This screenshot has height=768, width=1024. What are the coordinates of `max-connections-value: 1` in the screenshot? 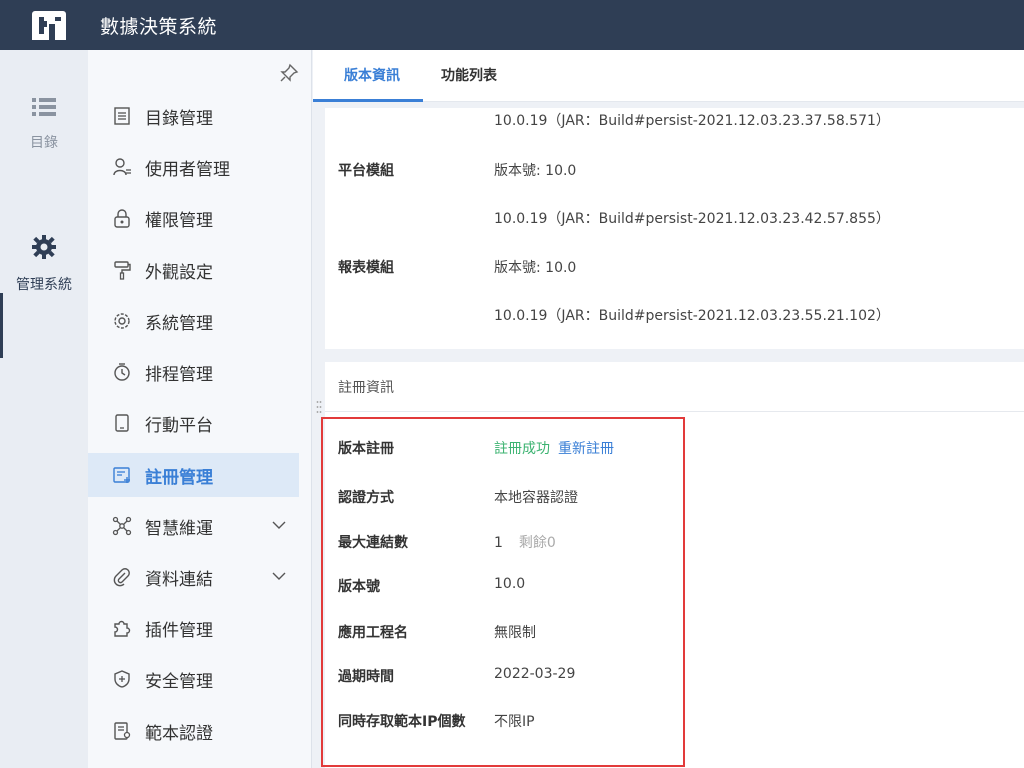 It's located at (498, 543).